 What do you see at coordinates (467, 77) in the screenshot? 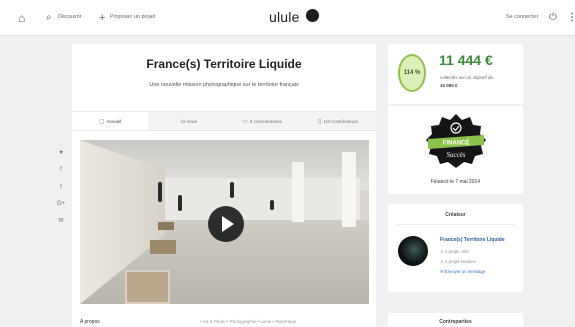
I see `funding-goal-label: collectés sur un objectif de` at bounding box center [467, 77].